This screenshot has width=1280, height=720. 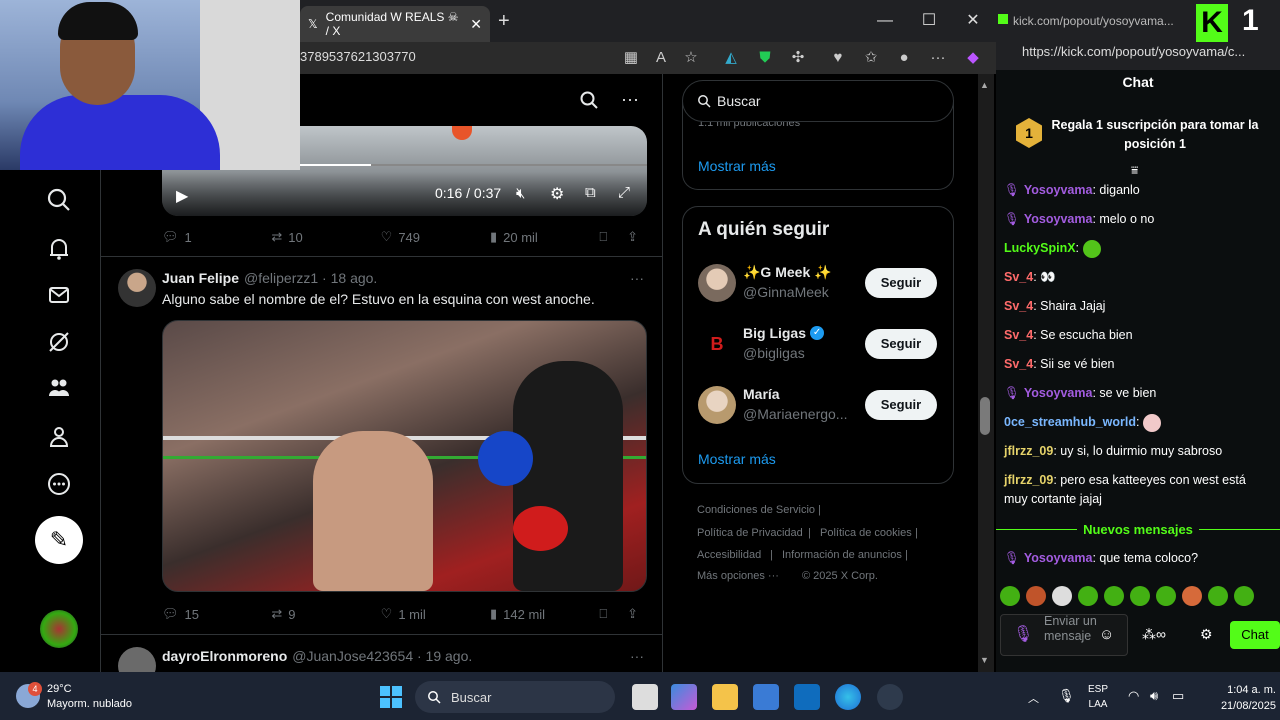 I want to click on more-options-icon, so click(x=59, y=484).